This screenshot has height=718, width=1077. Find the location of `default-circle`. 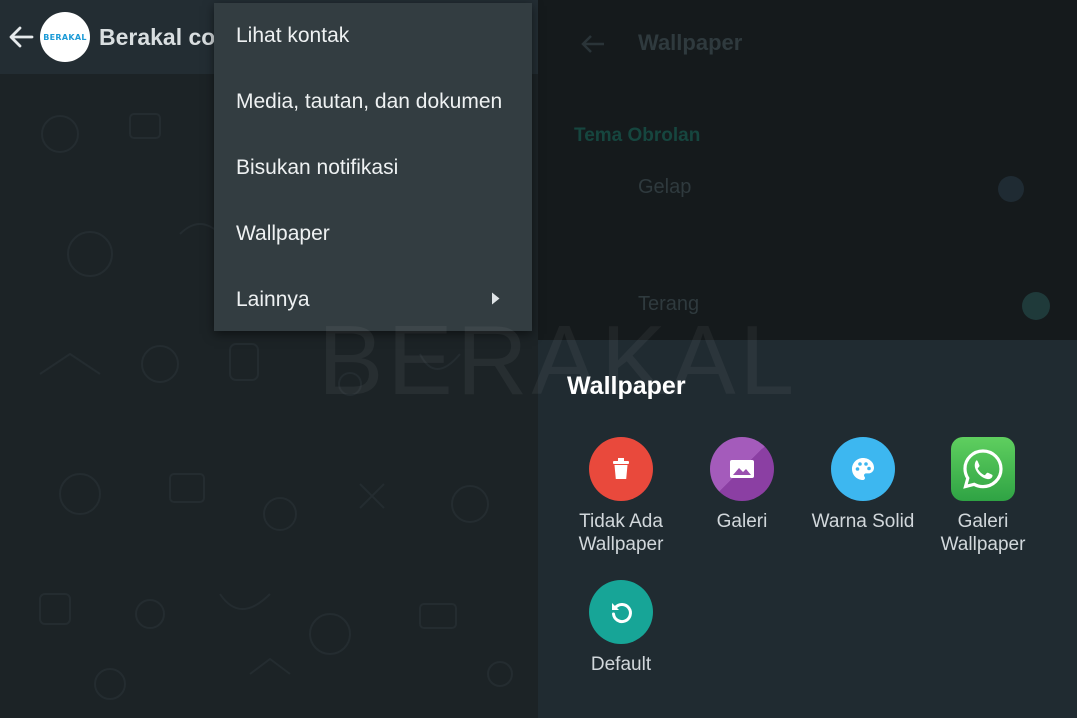

default-circle is located at coordinates (621, 612).